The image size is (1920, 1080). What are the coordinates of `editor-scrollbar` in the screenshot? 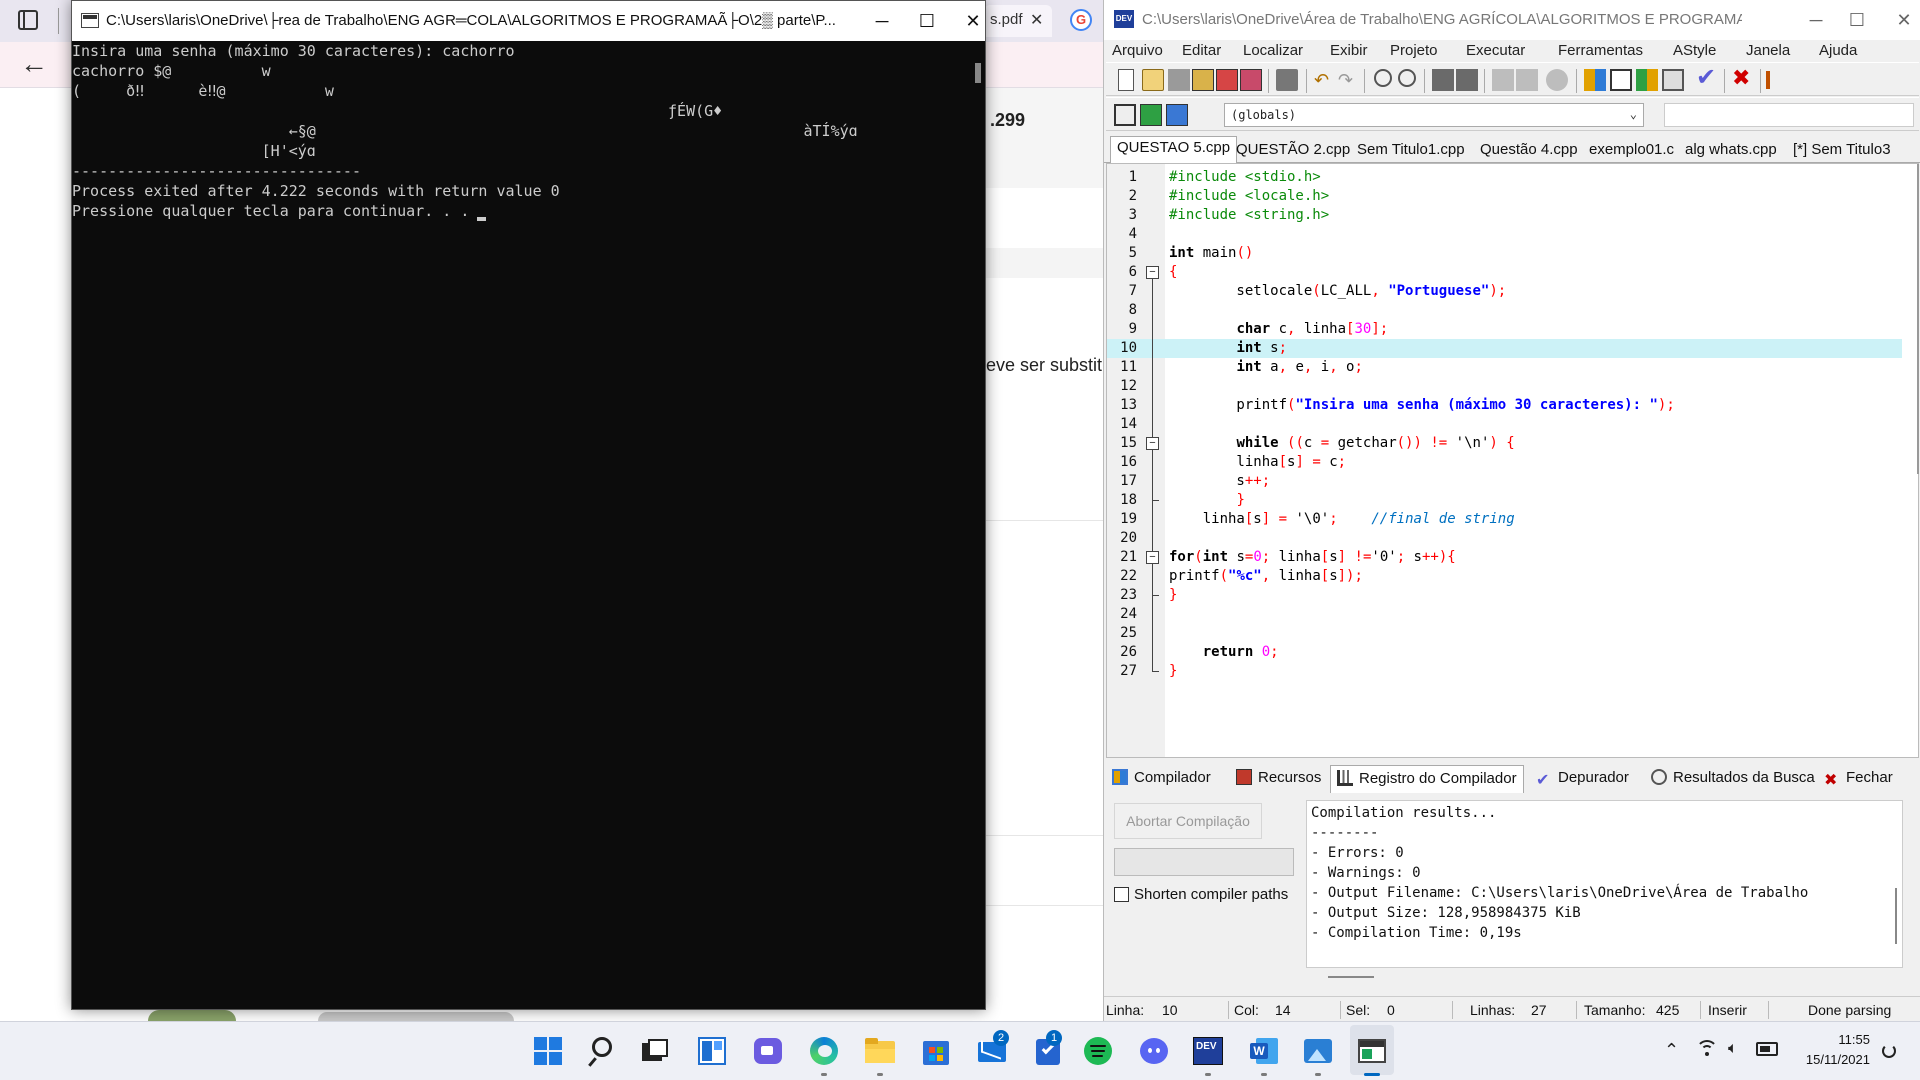 It's located at (1918, 319).